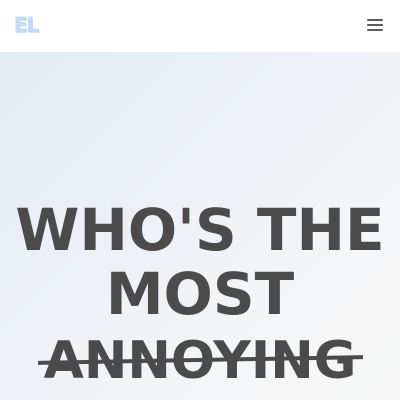 This screenshot has height=400, width=400. I want to click on site-logo: EL, so click(27, 25).